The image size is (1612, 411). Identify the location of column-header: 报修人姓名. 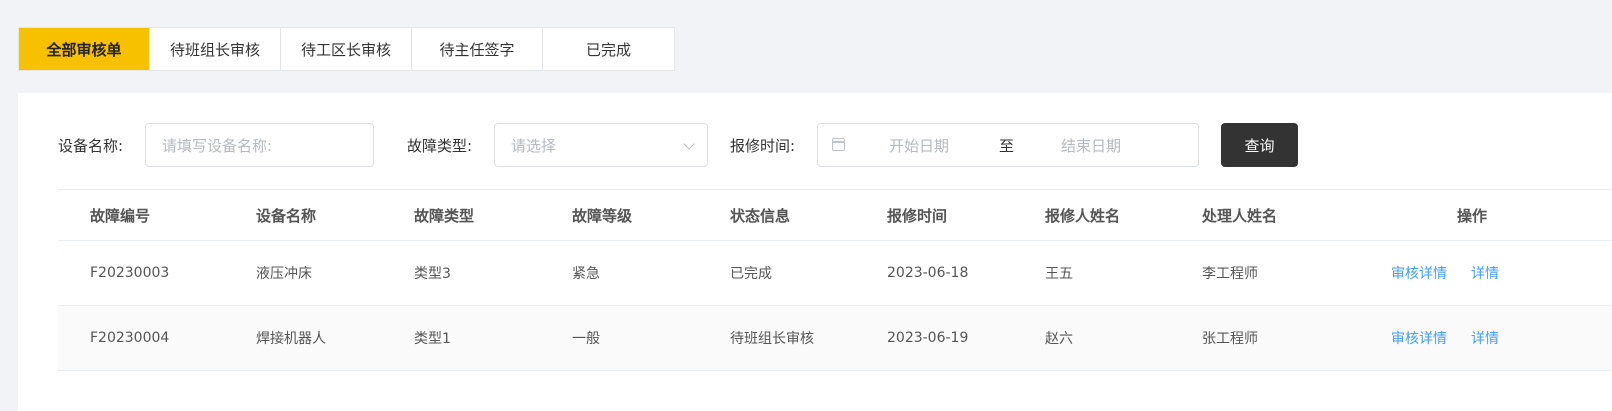
(1083, 215).